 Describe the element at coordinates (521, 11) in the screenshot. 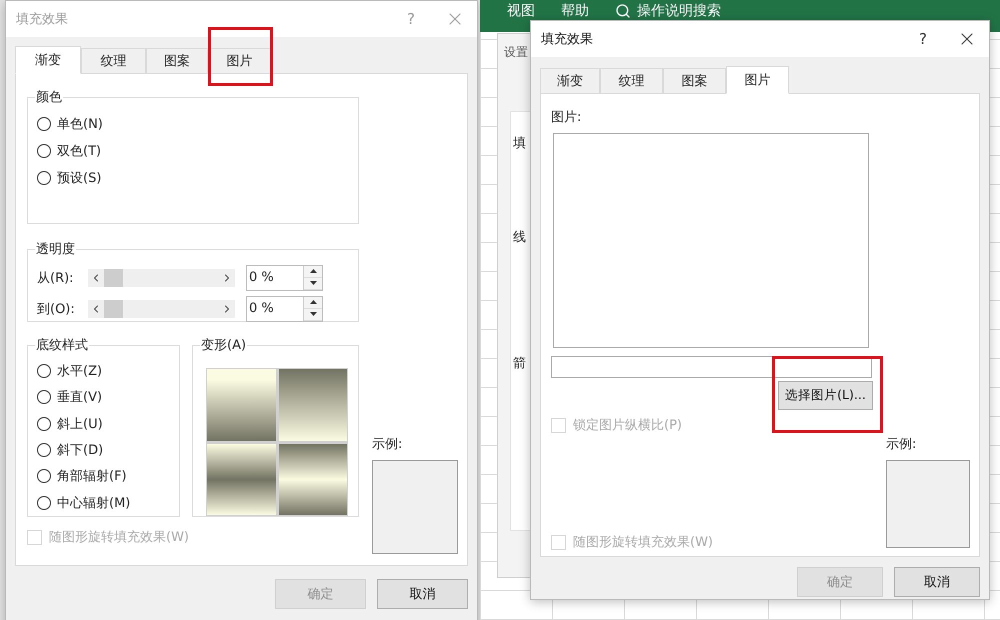

I see `ribbon-tab: 视图` at that location.